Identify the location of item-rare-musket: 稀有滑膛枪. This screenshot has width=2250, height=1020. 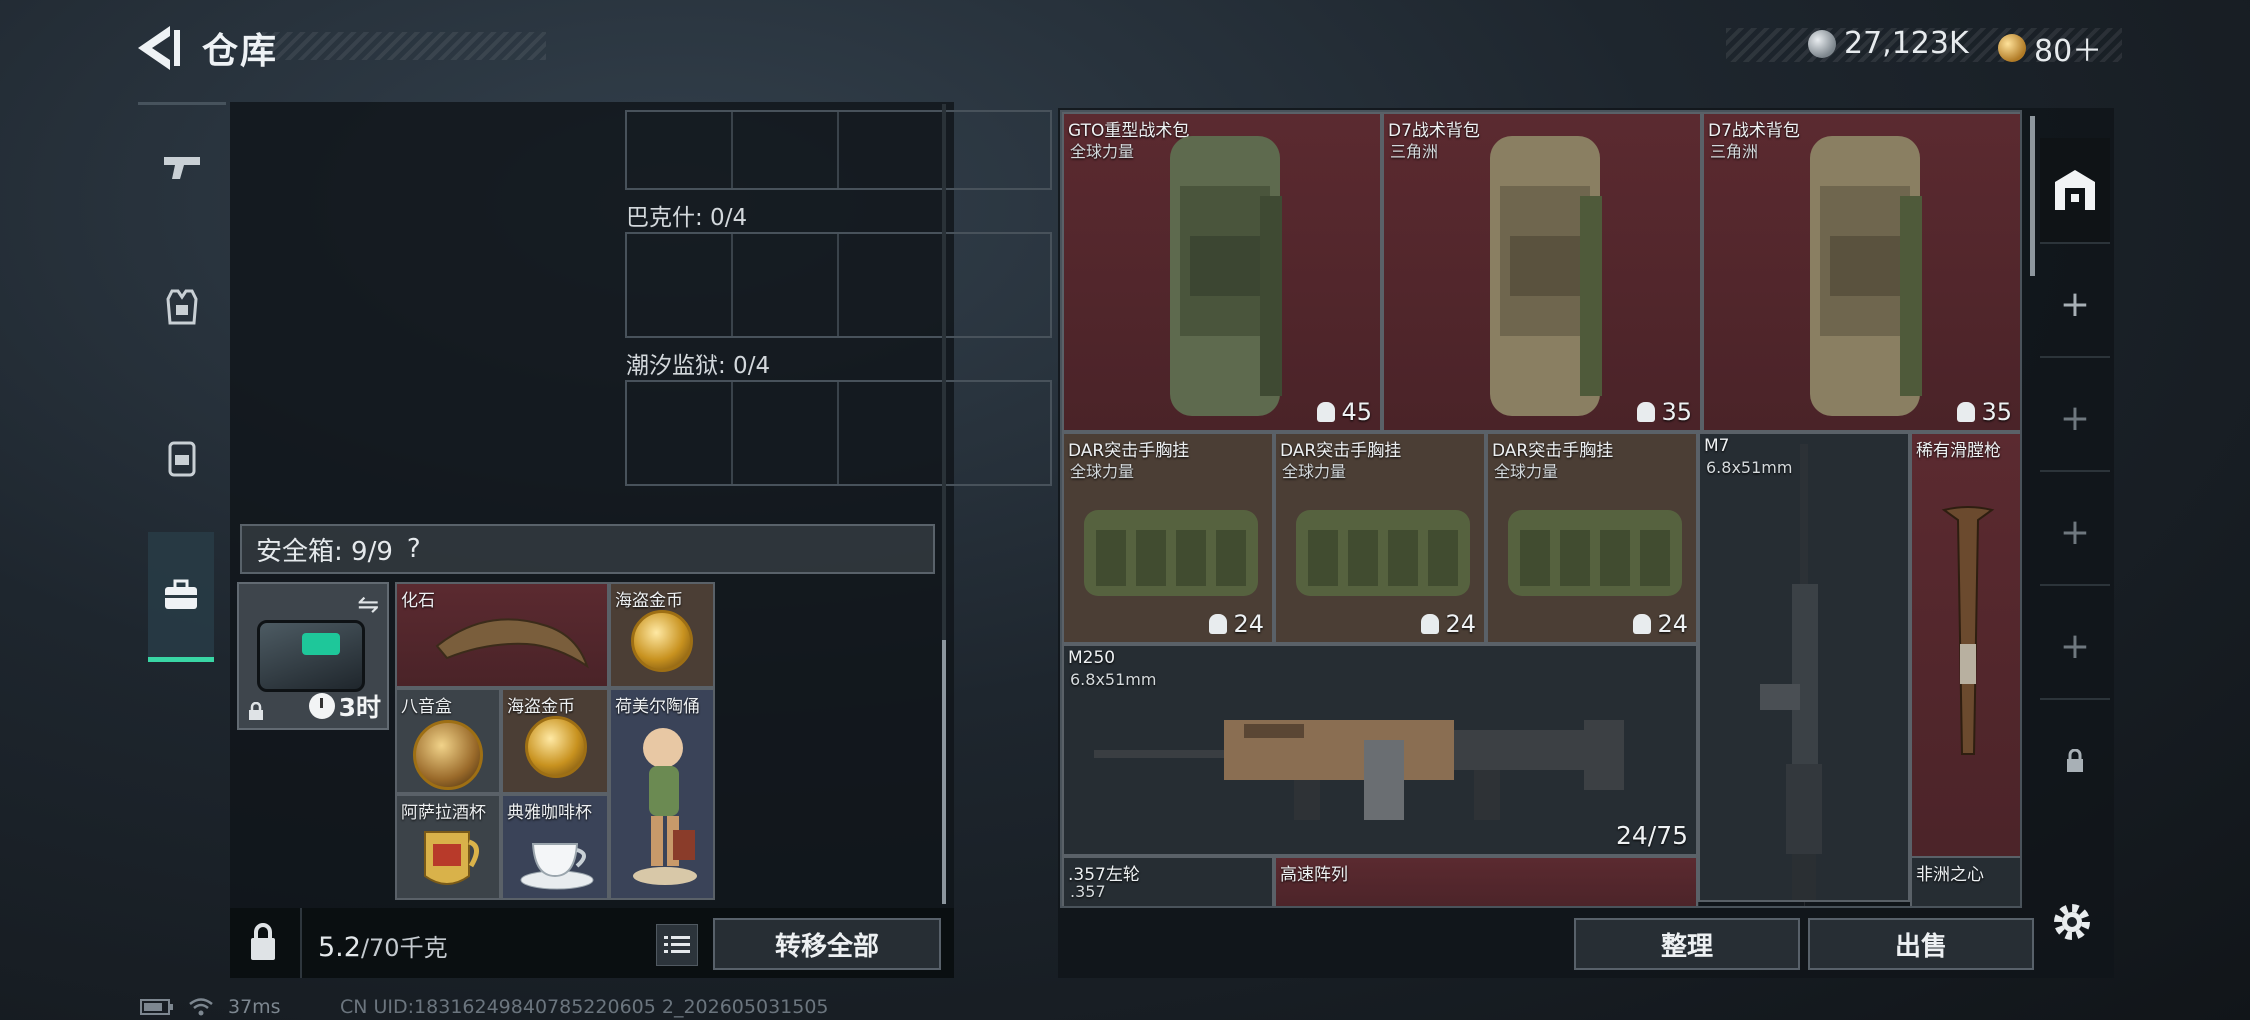
(1965, 667).